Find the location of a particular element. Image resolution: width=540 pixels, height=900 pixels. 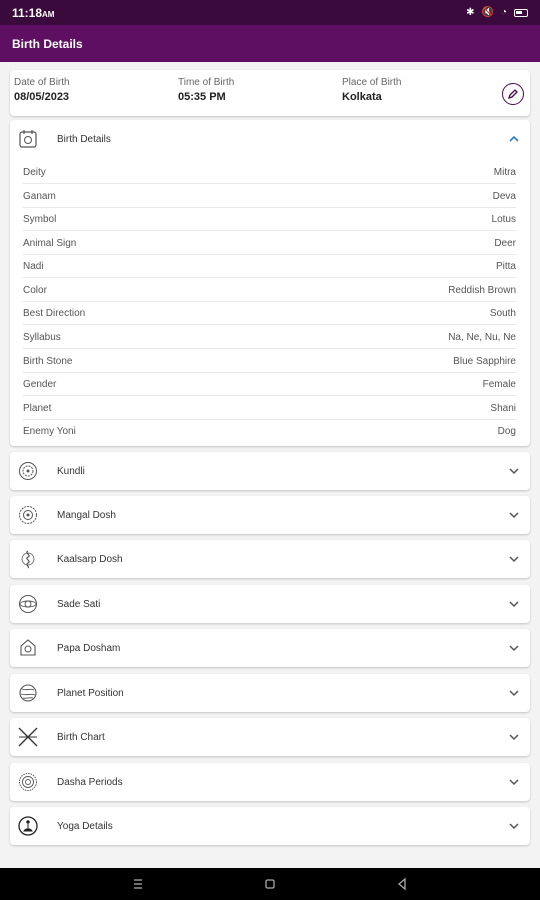

accordion-header-mangal-dosh: Mangal Dosh is located at coordinates (270, 515).